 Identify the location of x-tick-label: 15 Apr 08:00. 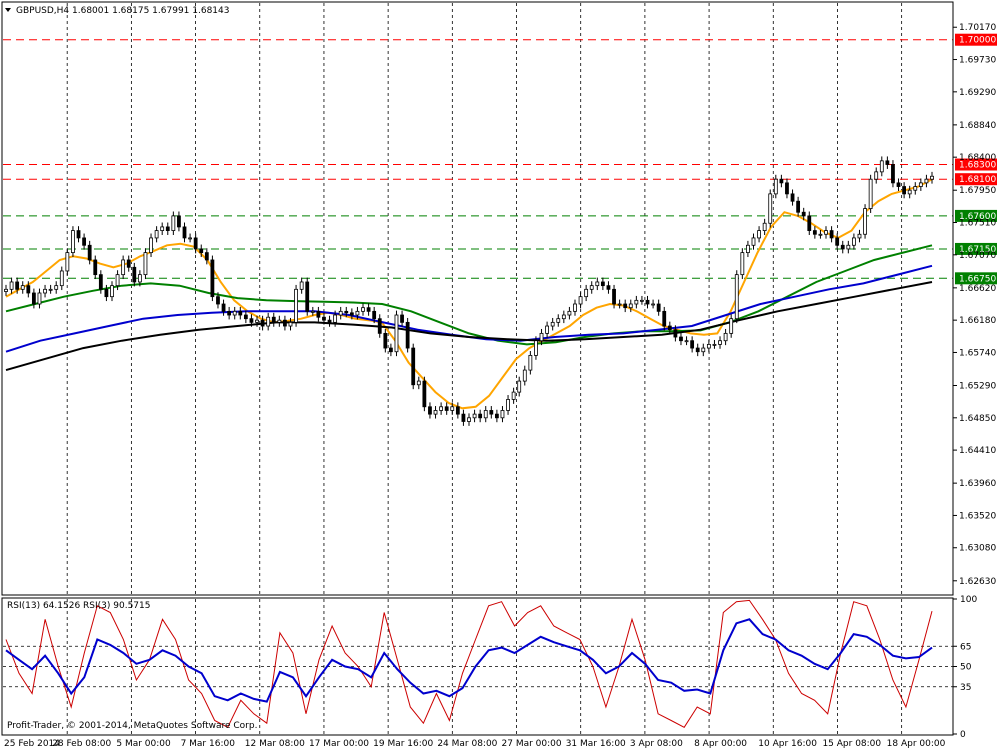
(851, 744).